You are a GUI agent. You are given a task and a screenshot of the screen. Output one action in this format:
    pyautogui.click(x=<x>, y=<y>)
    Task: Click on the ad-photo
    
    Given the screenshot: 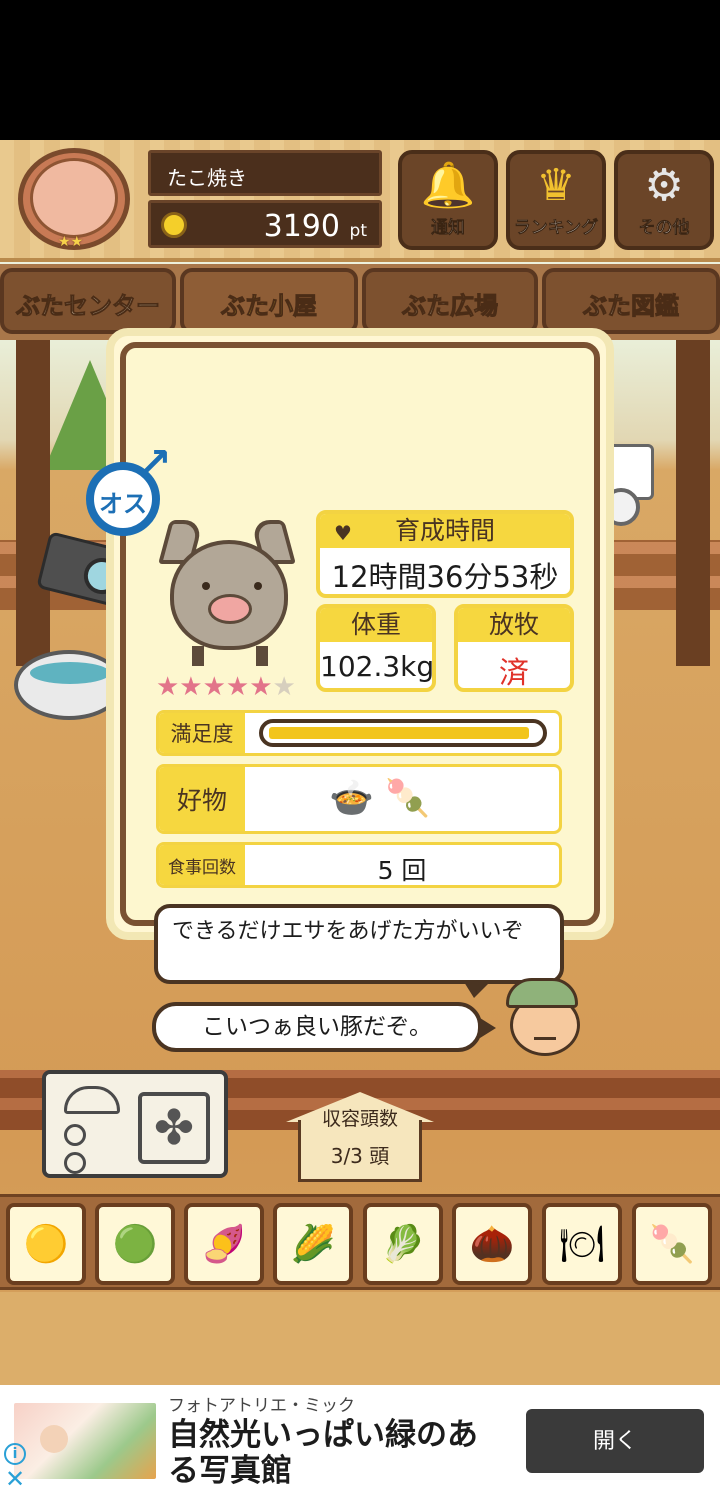 What is the action you would take?
    pyautogui.click(x=85, y=1441)
    